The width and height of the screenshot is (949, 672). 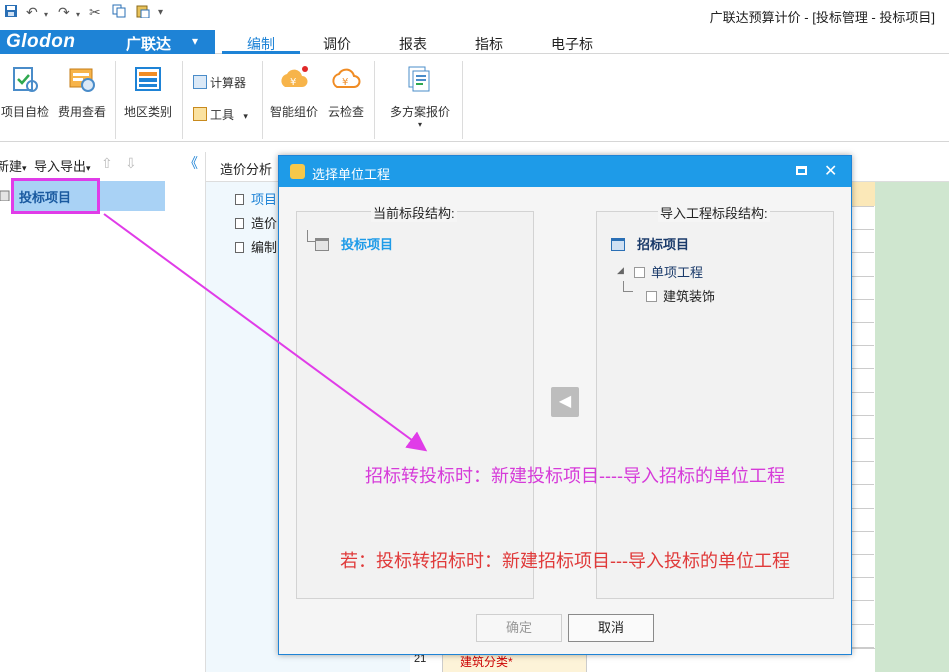 What do you see at coordinates (294, 80) in the screenshot?
I see `smart-price-icon: ¥` at bounding box center [294, 80].